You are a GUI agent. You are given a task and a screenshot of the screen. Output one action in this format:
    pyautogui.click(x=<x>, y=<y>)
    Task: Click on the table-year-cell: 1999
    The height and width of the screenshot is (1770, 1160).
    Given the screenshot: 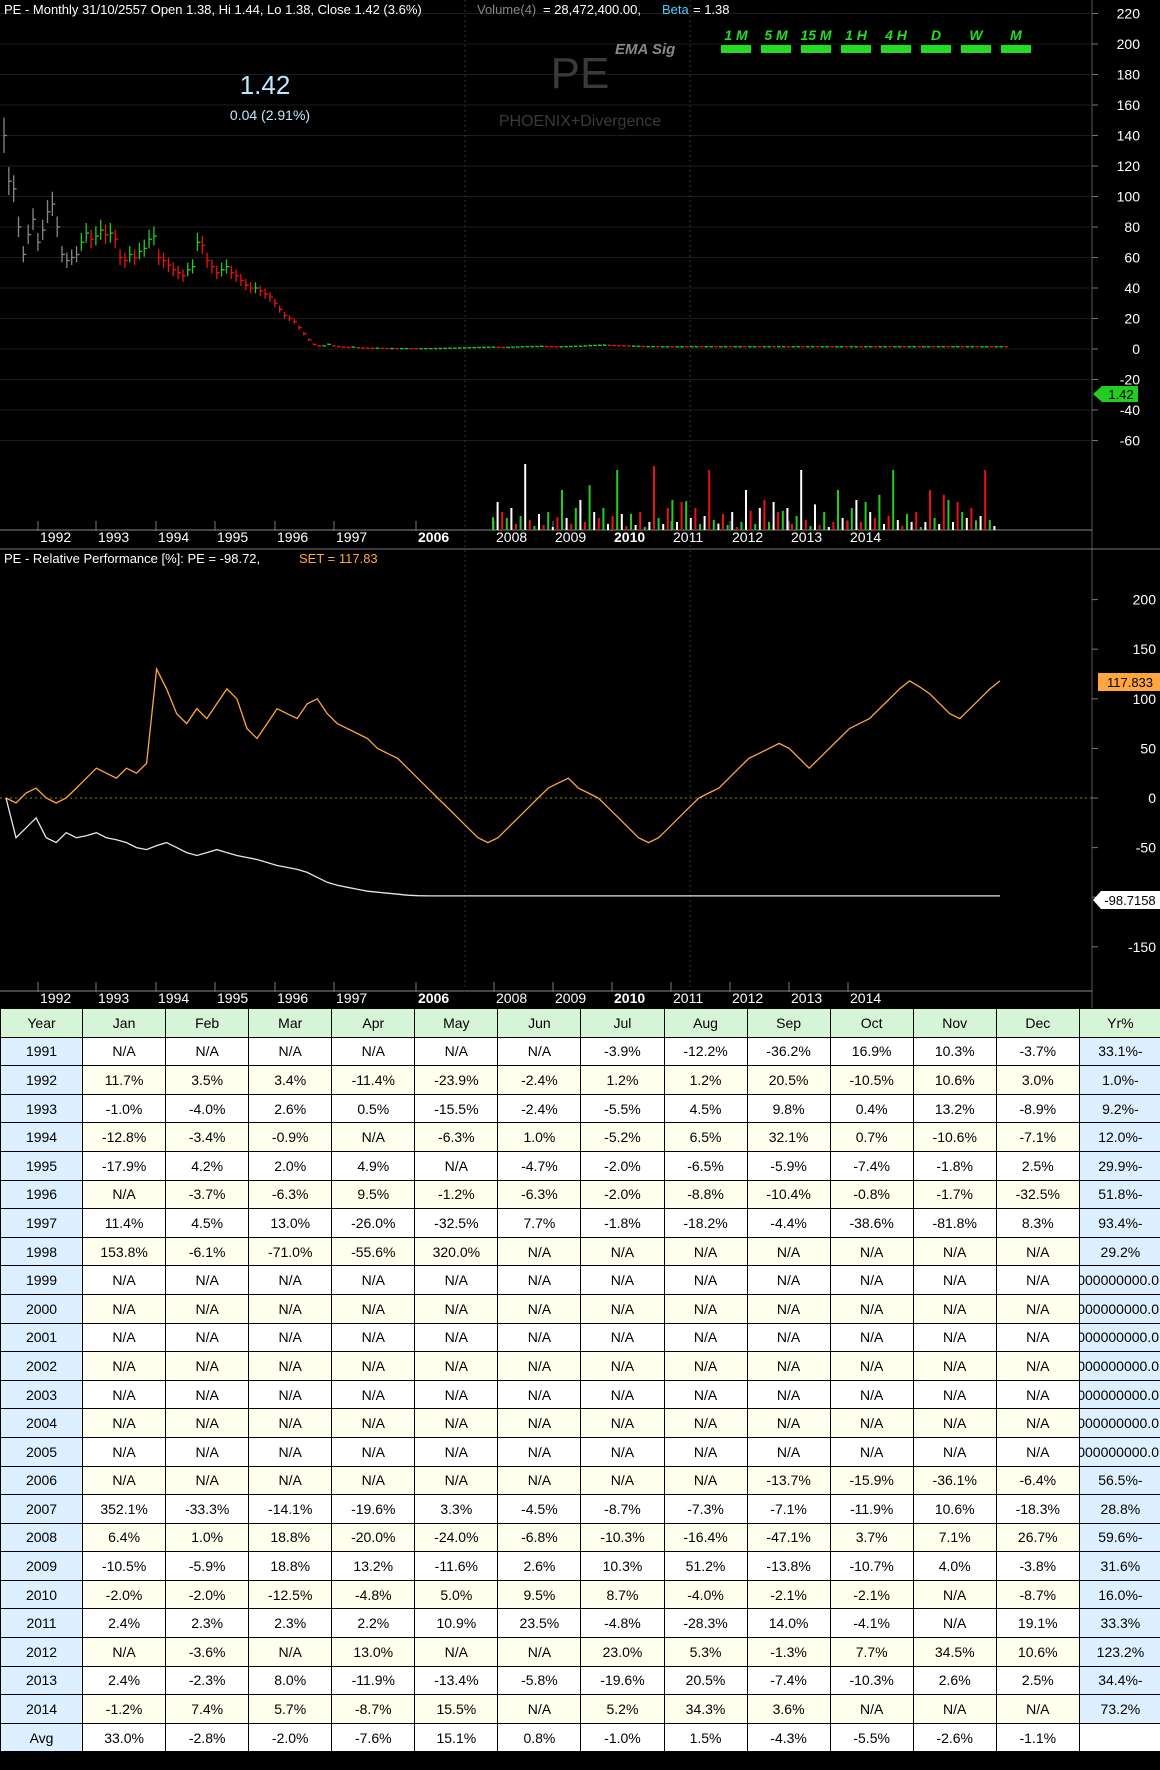 What is the action you would take?
    pyautogui.click(x=42, y=1280)
    